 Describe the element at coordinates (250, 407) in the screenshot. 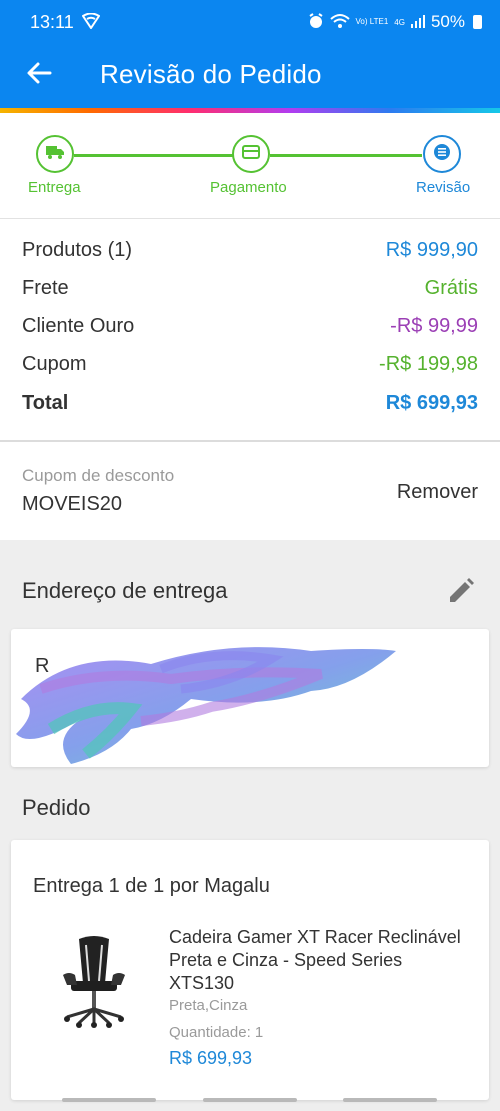

I see `summary-row-total: Total R$ 699,93` at that location.